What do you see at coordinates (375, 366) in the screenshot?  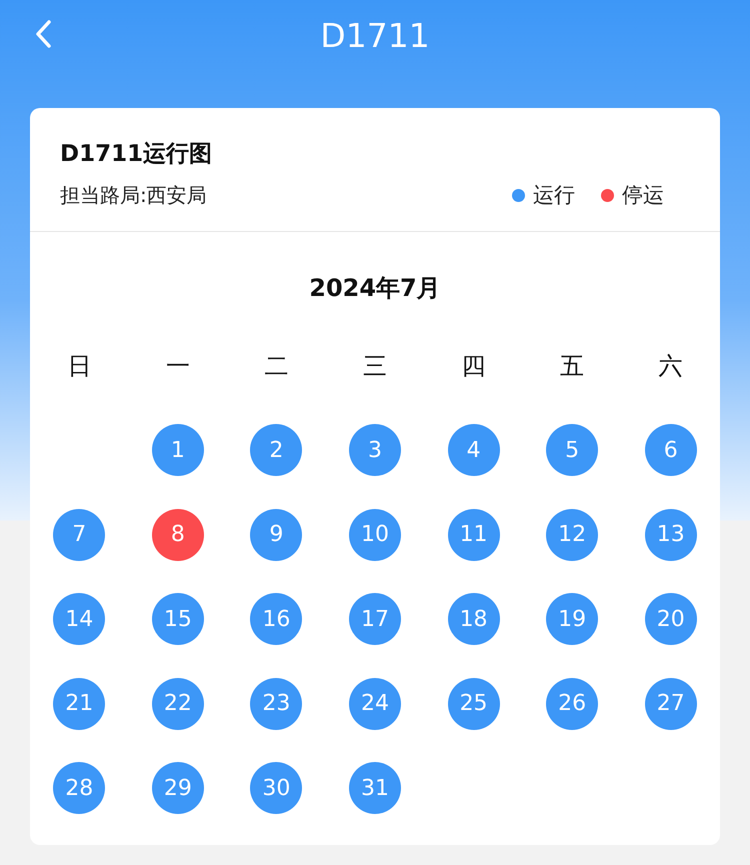 I see `weekday-label: 三` at bounding box center [375, 366].